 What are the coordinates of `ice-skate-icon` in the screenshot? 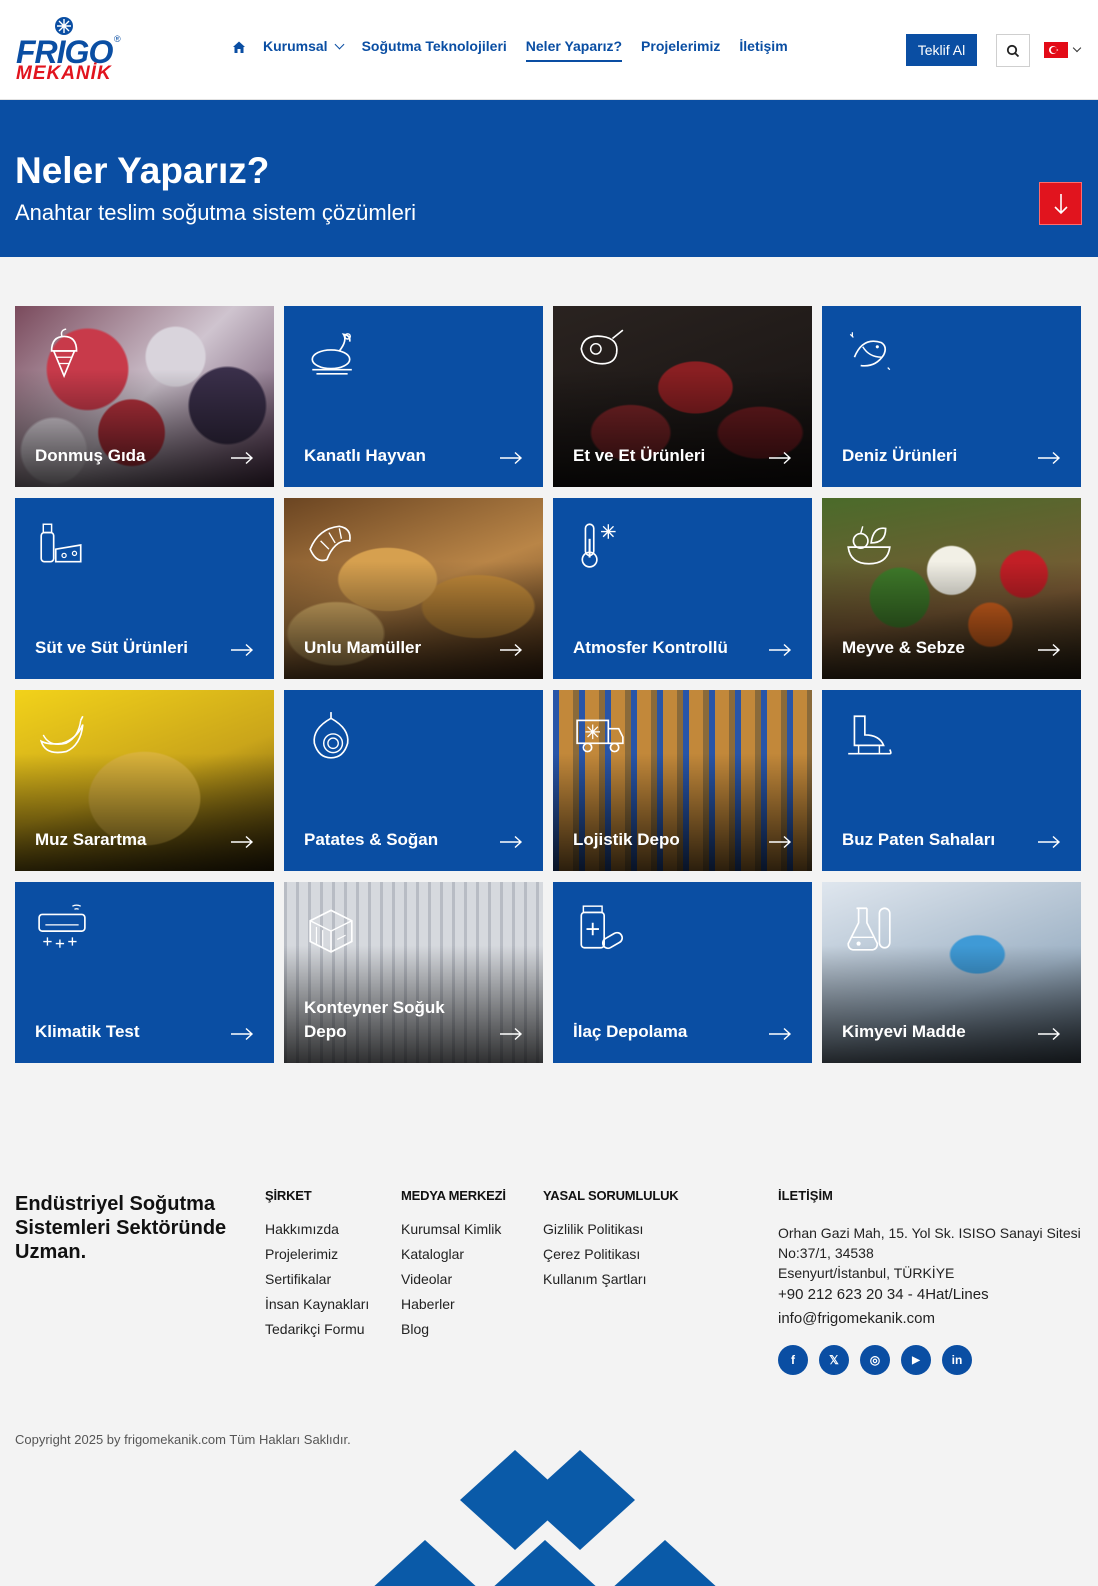 It's located at (870, 735).